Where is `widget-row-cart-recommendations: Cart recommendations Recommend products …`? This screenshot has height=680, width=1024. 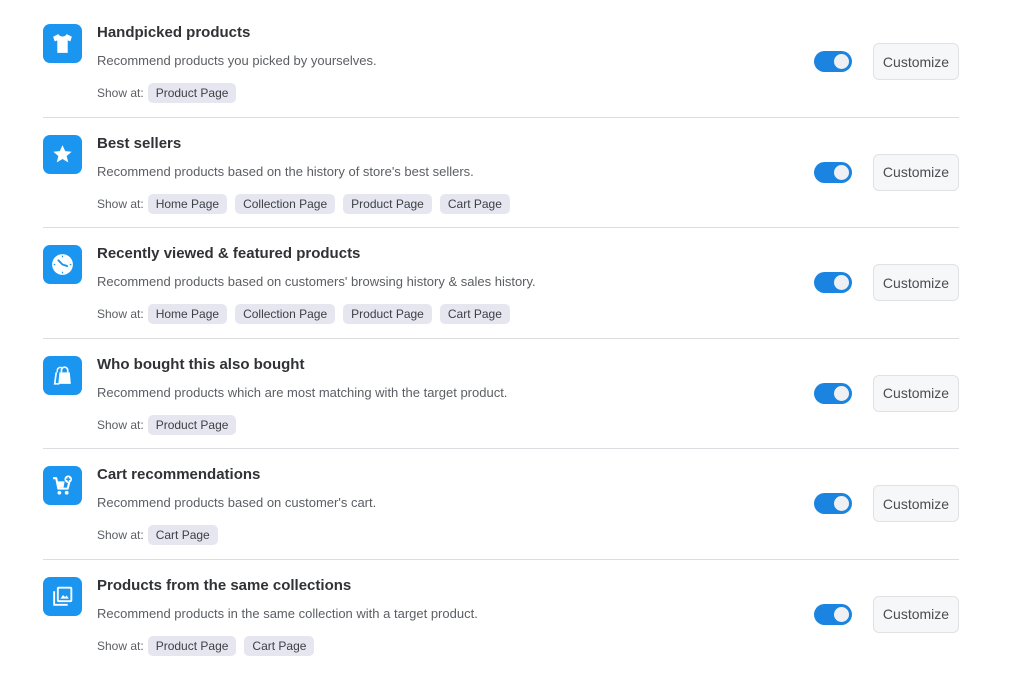 widget-row-cart-recommendations: Cart recommendations Recommend products … is located at coordinates (501, 504).